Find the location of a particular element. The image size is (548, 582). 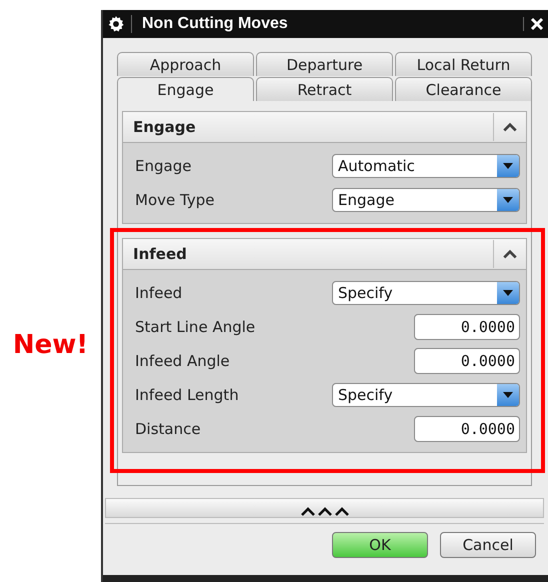

section-title: Infeed is located at coordinates (160, 254).